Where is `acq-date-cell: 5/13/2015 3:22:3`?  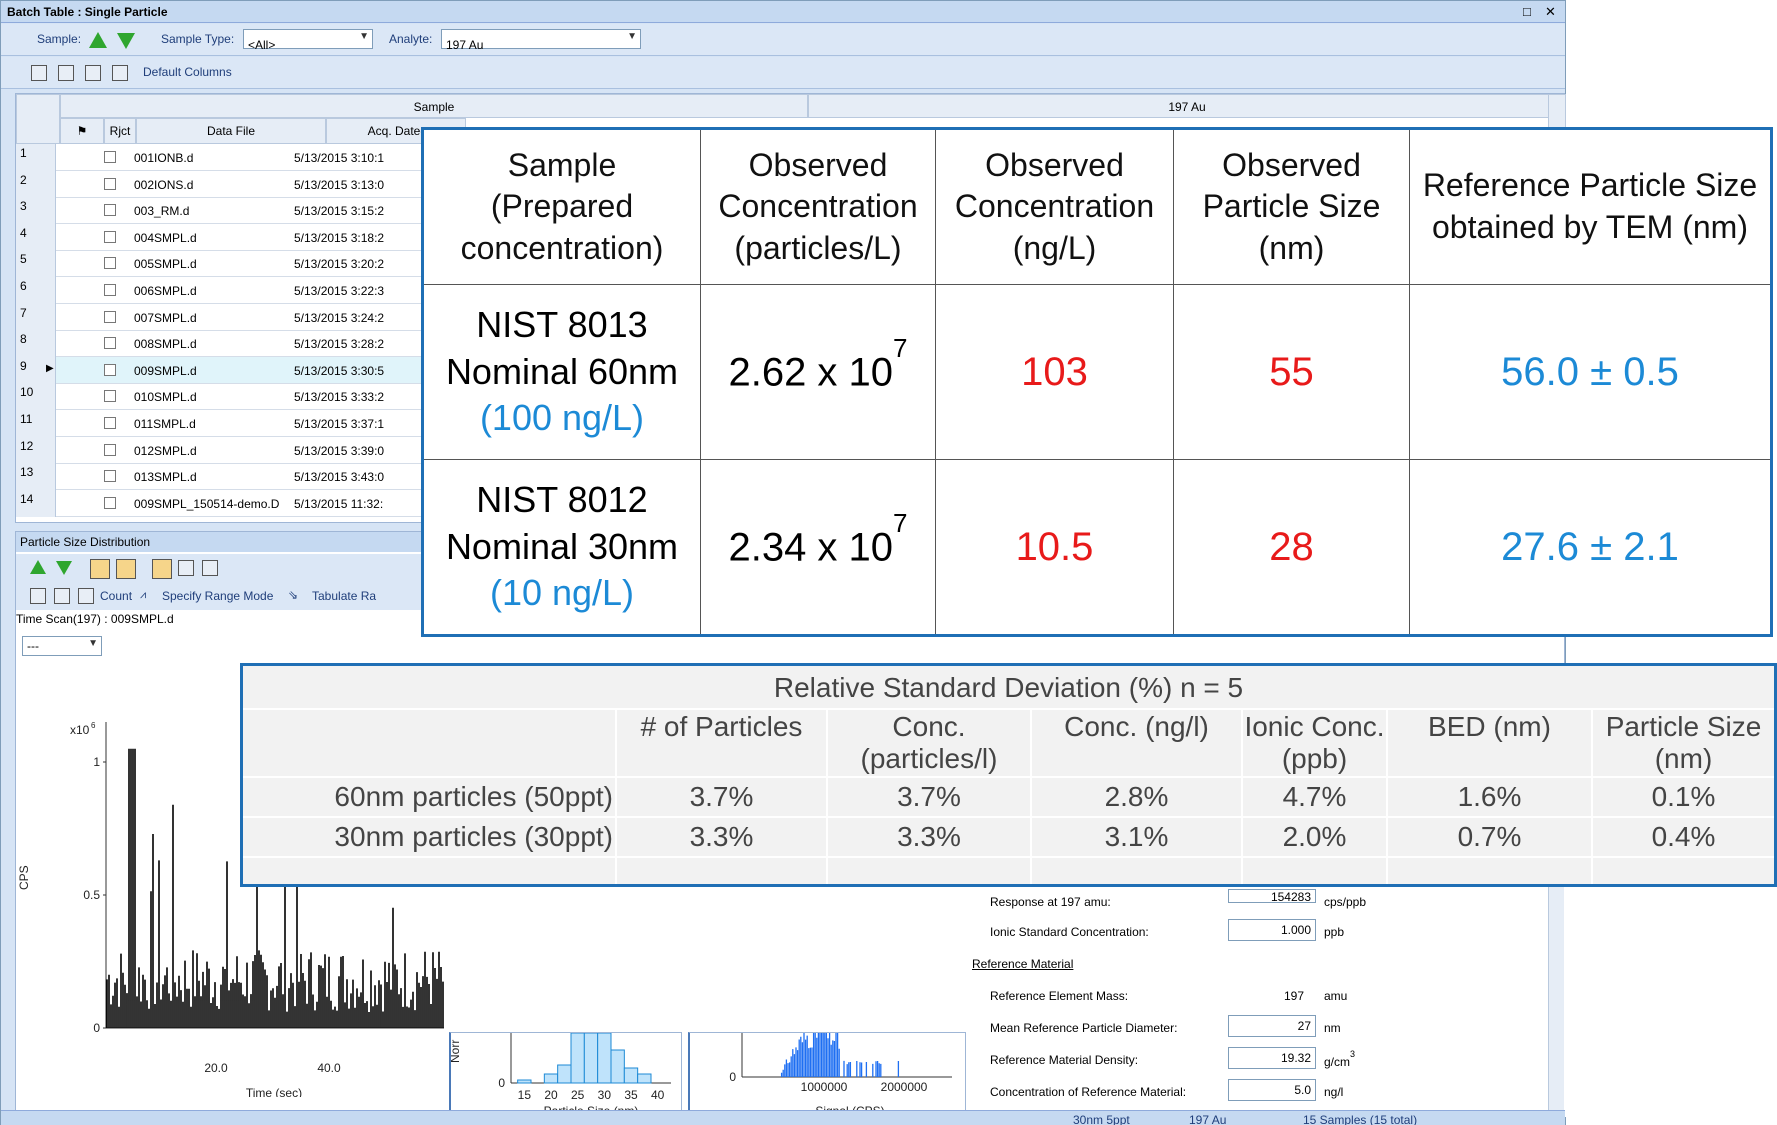 acq-date-cell: 5/13/2015 3:22:3 is located at coordinates (339, 291).